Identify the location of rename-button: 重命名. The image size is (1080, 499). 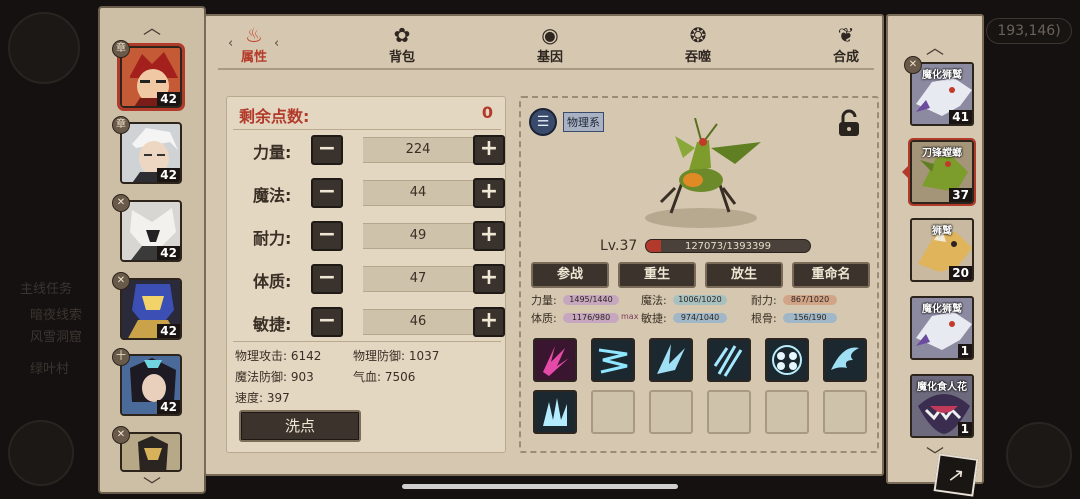
(831, 275).